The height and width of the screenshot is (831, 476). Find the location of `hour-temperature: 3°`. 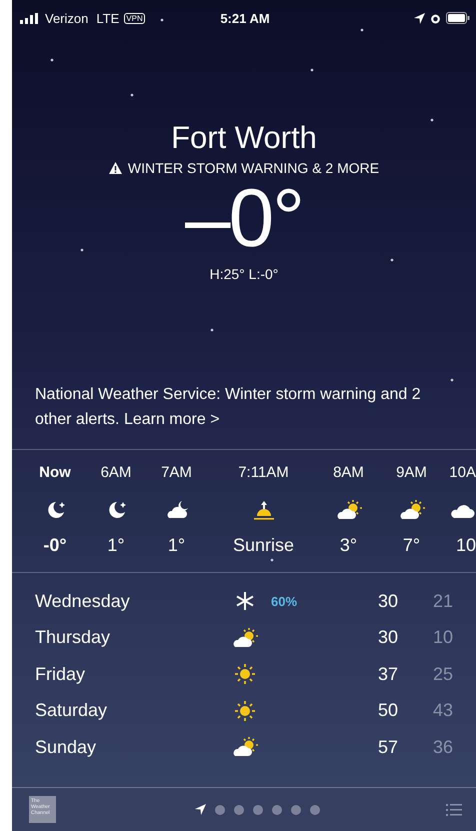

hour-temperature: 3° is located at coordinates (349, 545).